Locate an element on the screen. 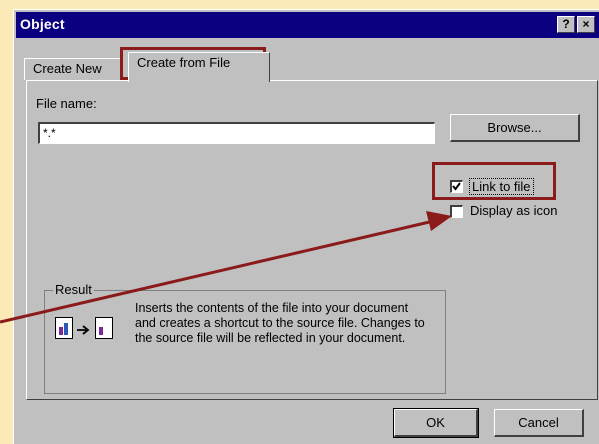  display-as-icon-label: Display as icon is located at coordinates (513, 210).